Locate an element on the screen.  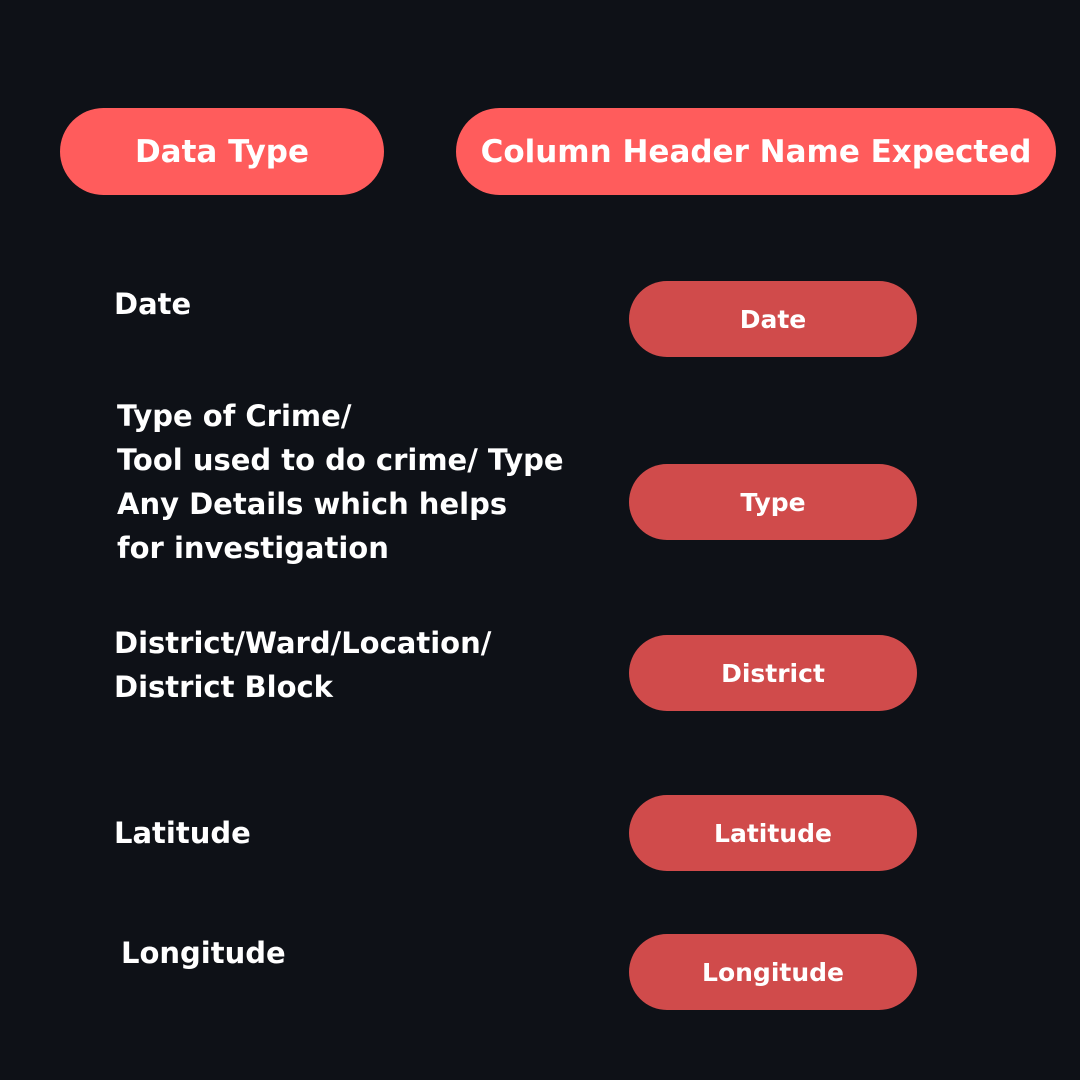
label-line: Longitude is located at coordinates (203, 953).